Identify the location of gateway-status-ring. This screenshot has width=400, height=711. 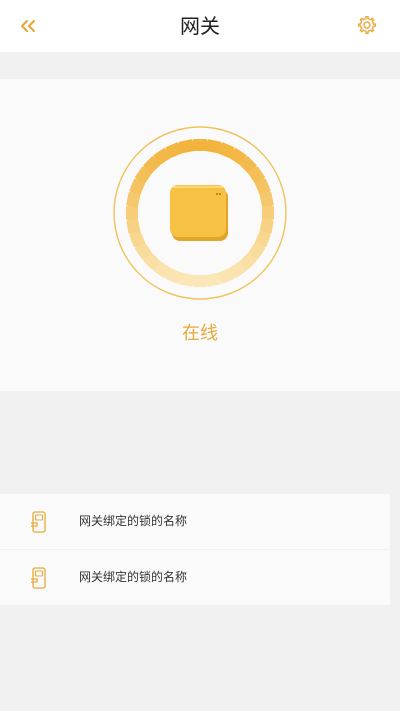
(200, 213).